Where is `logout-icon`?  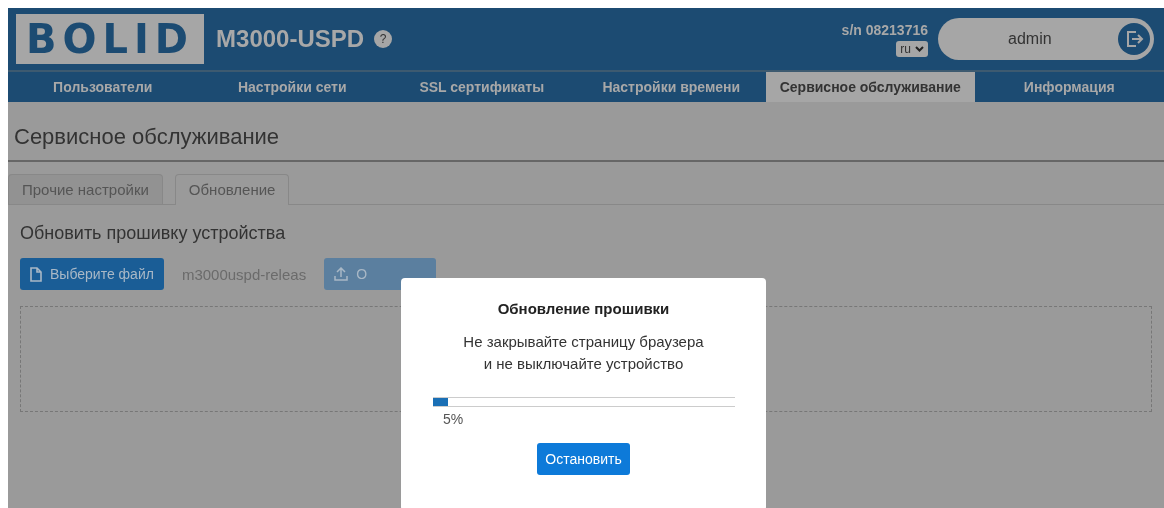 logout-icon is located at coordinates (1134, 39).